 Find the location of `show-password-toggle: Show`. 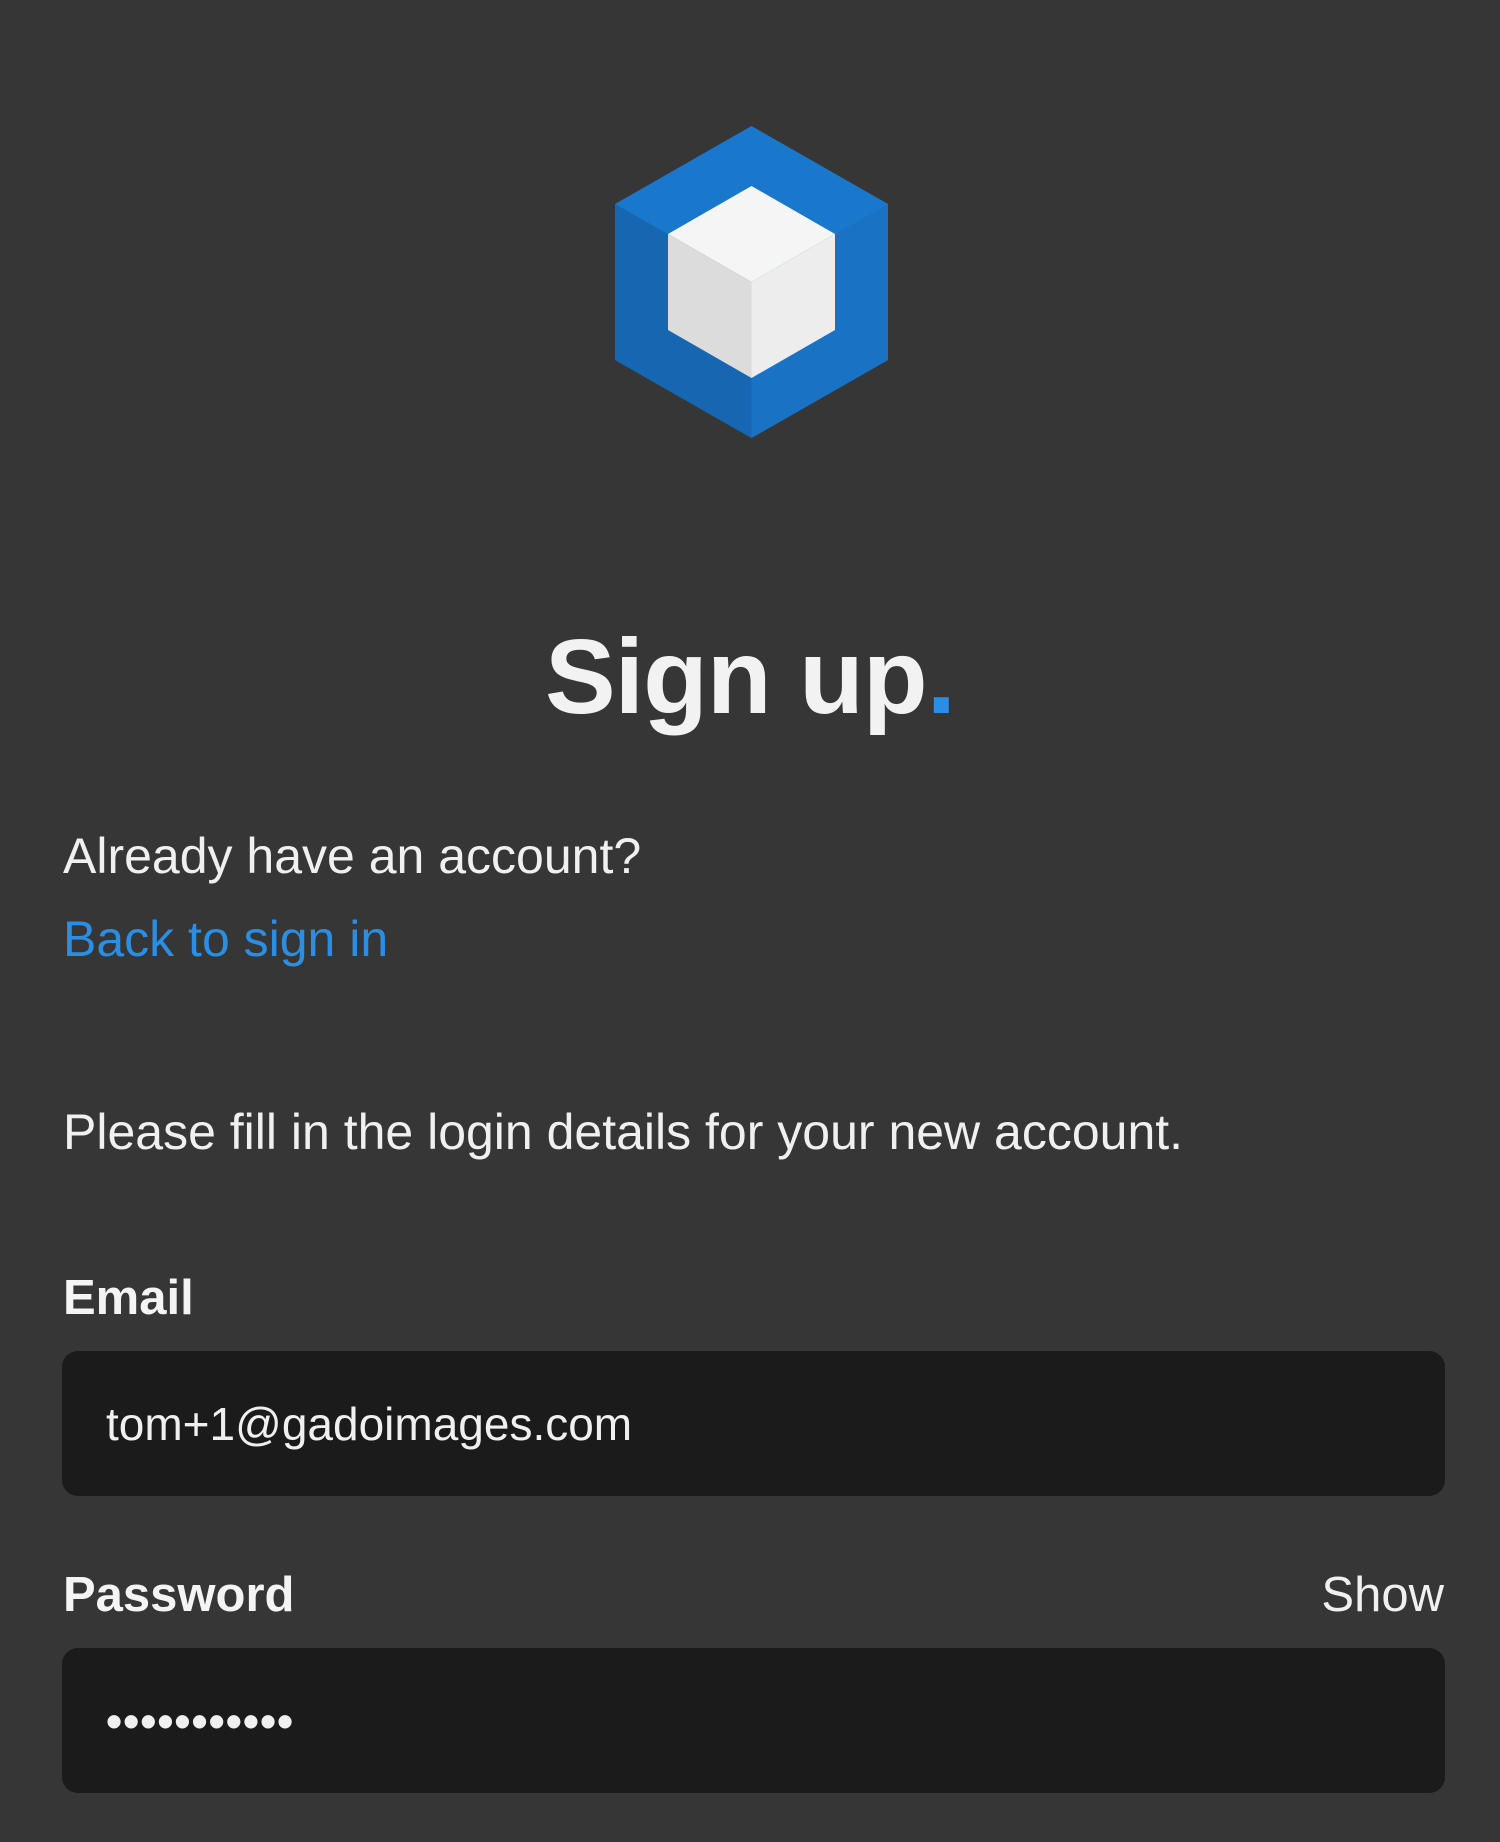

show-password-toggle: Show is located at coordinates (1382, 1595).